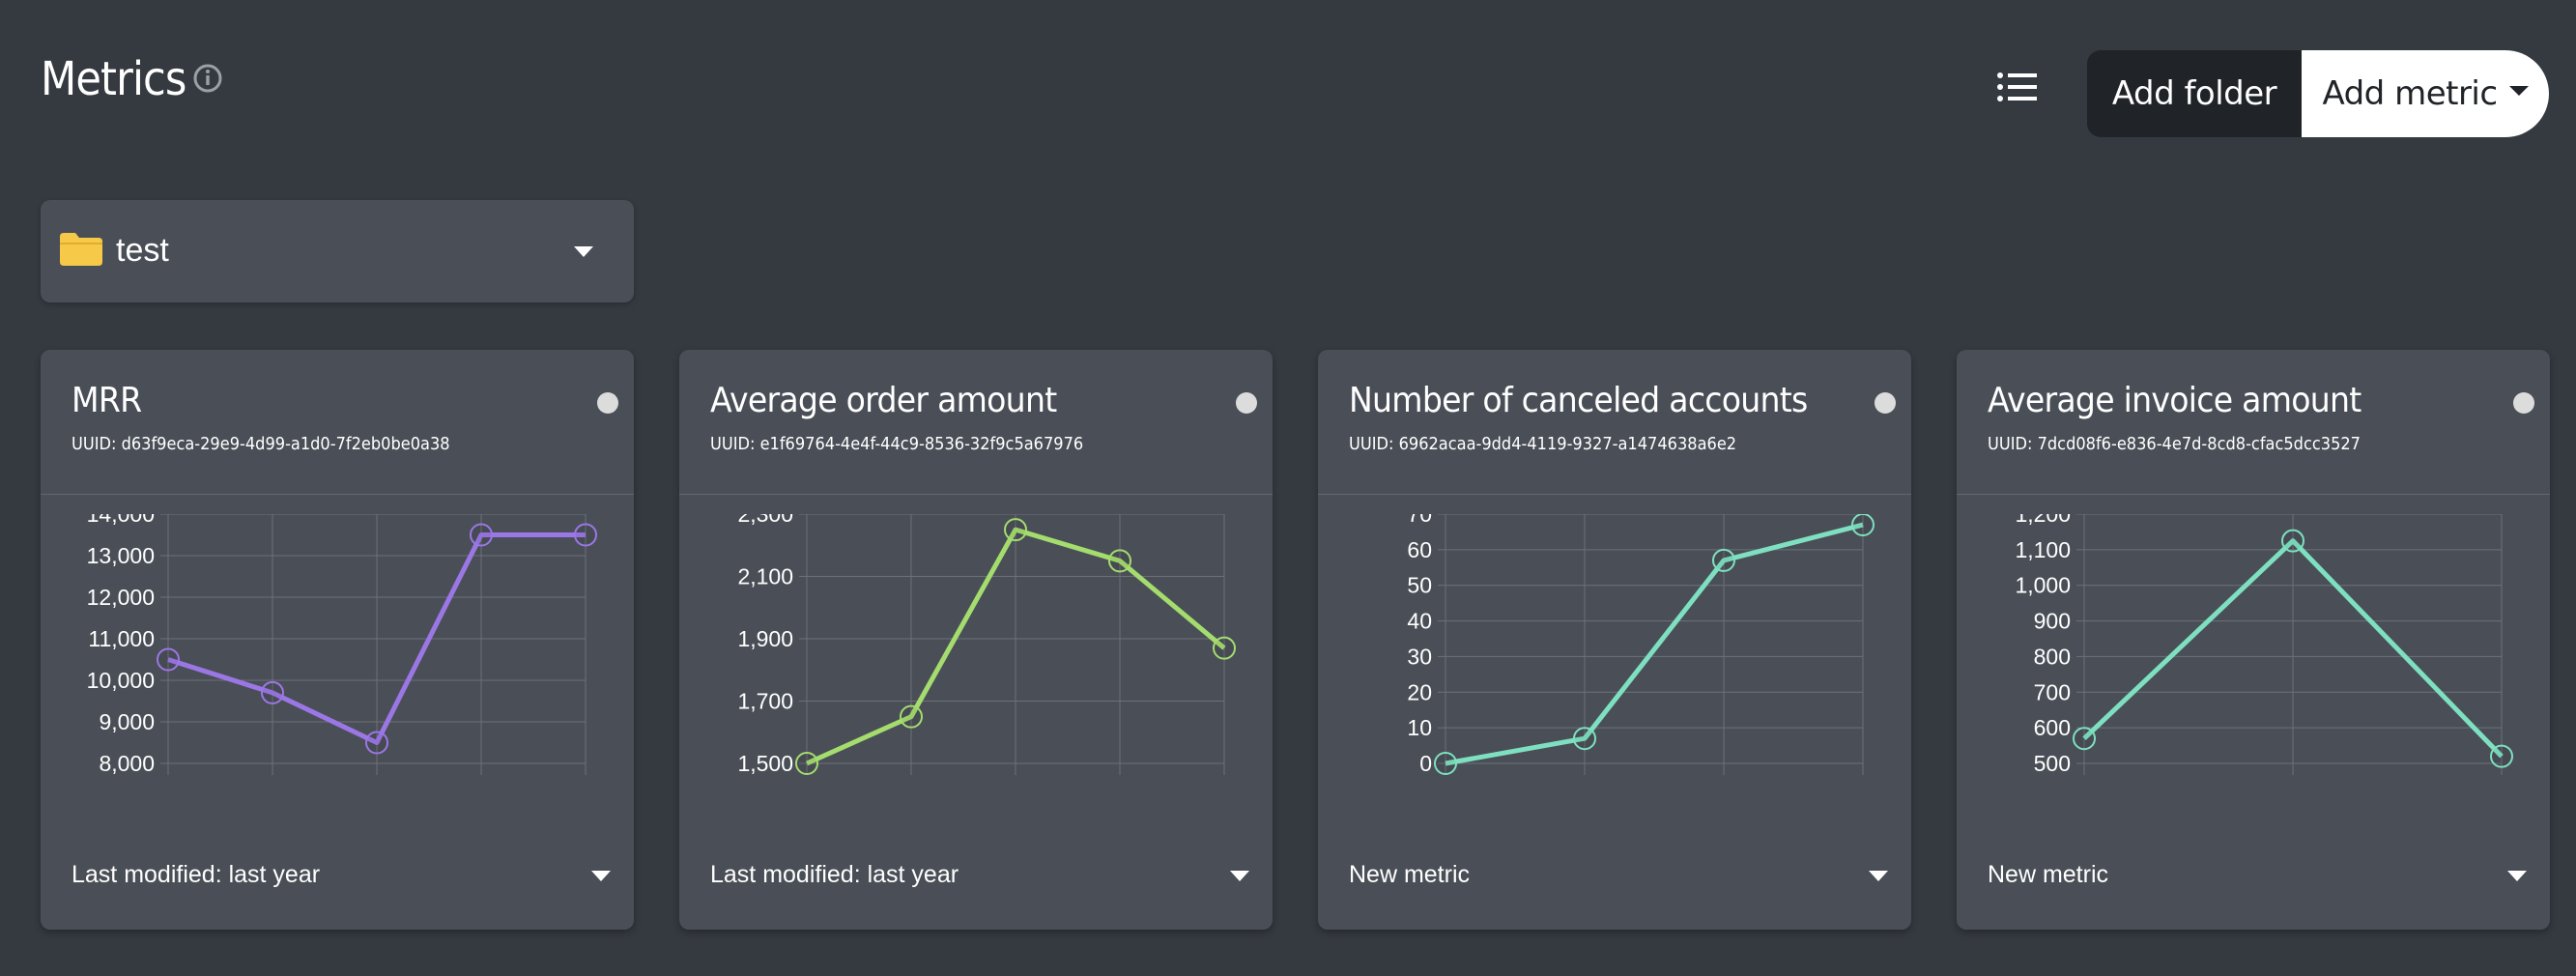 This screenshot has width=2576, height=976. Describe the element at coordinates (2052, 621) in the screenshot. I see `y-tick-label: 900` at that location.